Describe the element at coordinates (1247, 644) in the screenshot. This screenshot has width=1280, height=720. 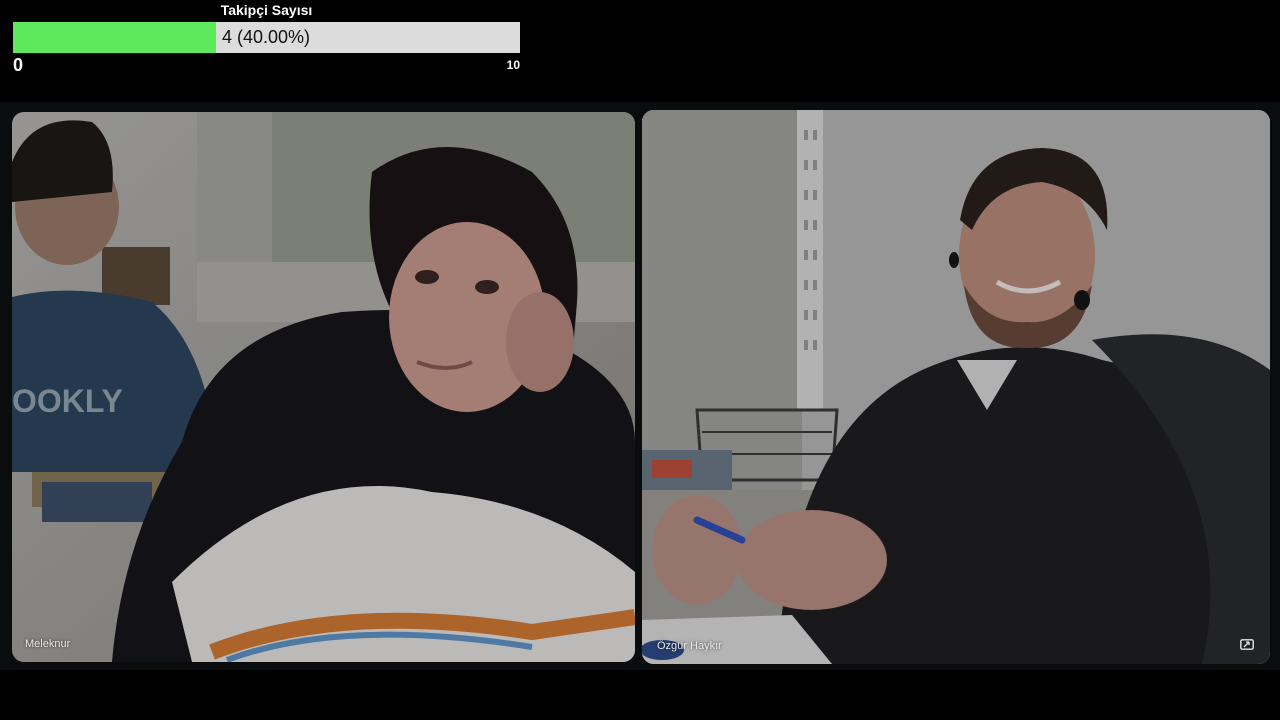
I see `expand-icon` at that location.